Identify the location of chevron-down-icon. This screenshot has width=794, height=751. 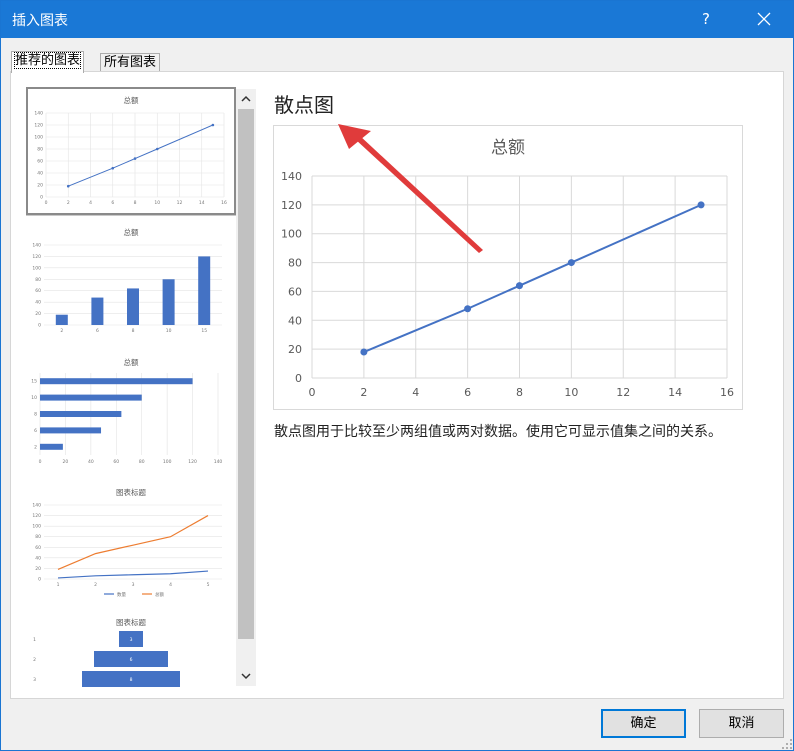
(246, 676).